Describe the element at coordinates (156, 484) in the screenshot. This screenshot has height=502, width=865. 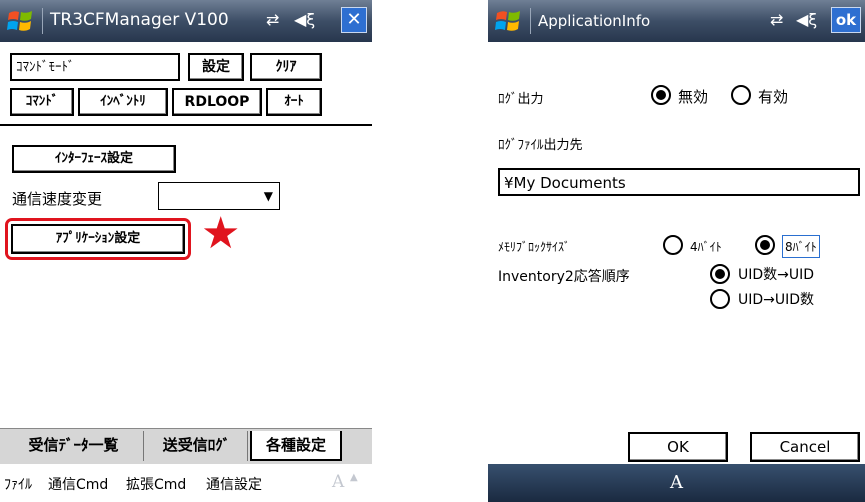
I see `menu-ext-cmd: 拡張Cmd` at that location.